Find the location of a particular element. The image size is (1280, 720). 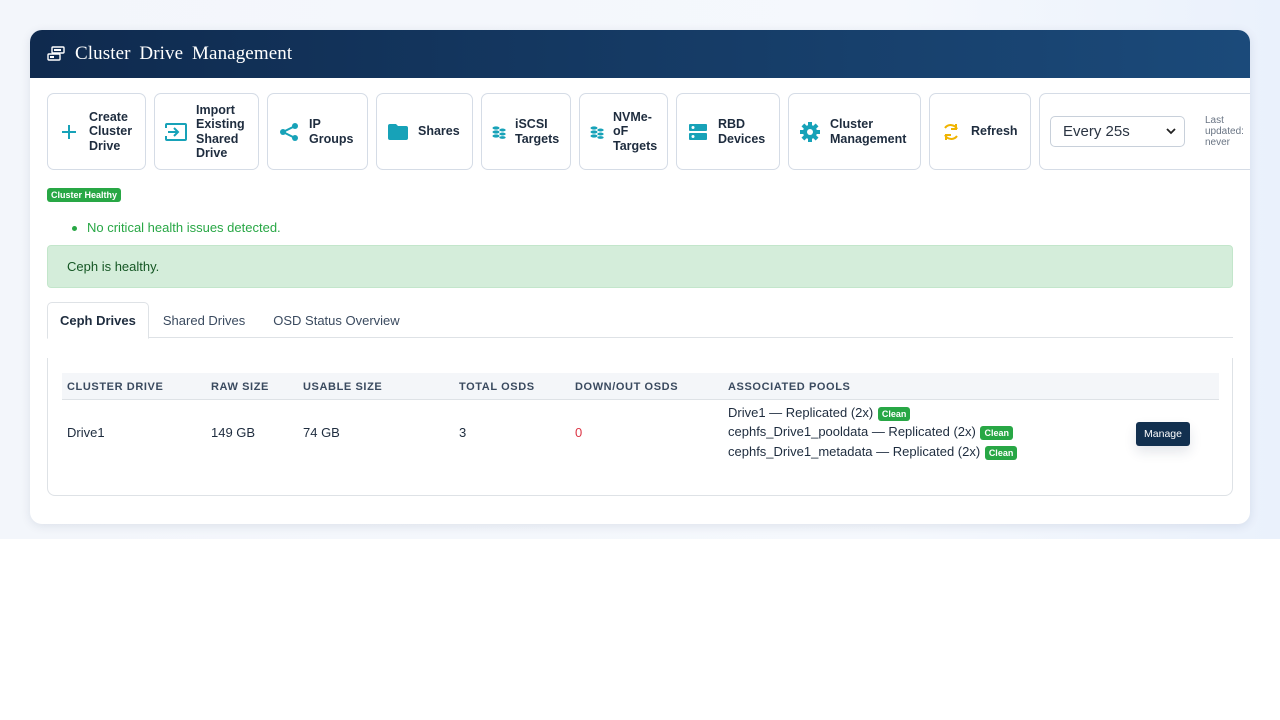

iscsi-targets-label: iSCSI Targets is located at coordinates (537, 131).